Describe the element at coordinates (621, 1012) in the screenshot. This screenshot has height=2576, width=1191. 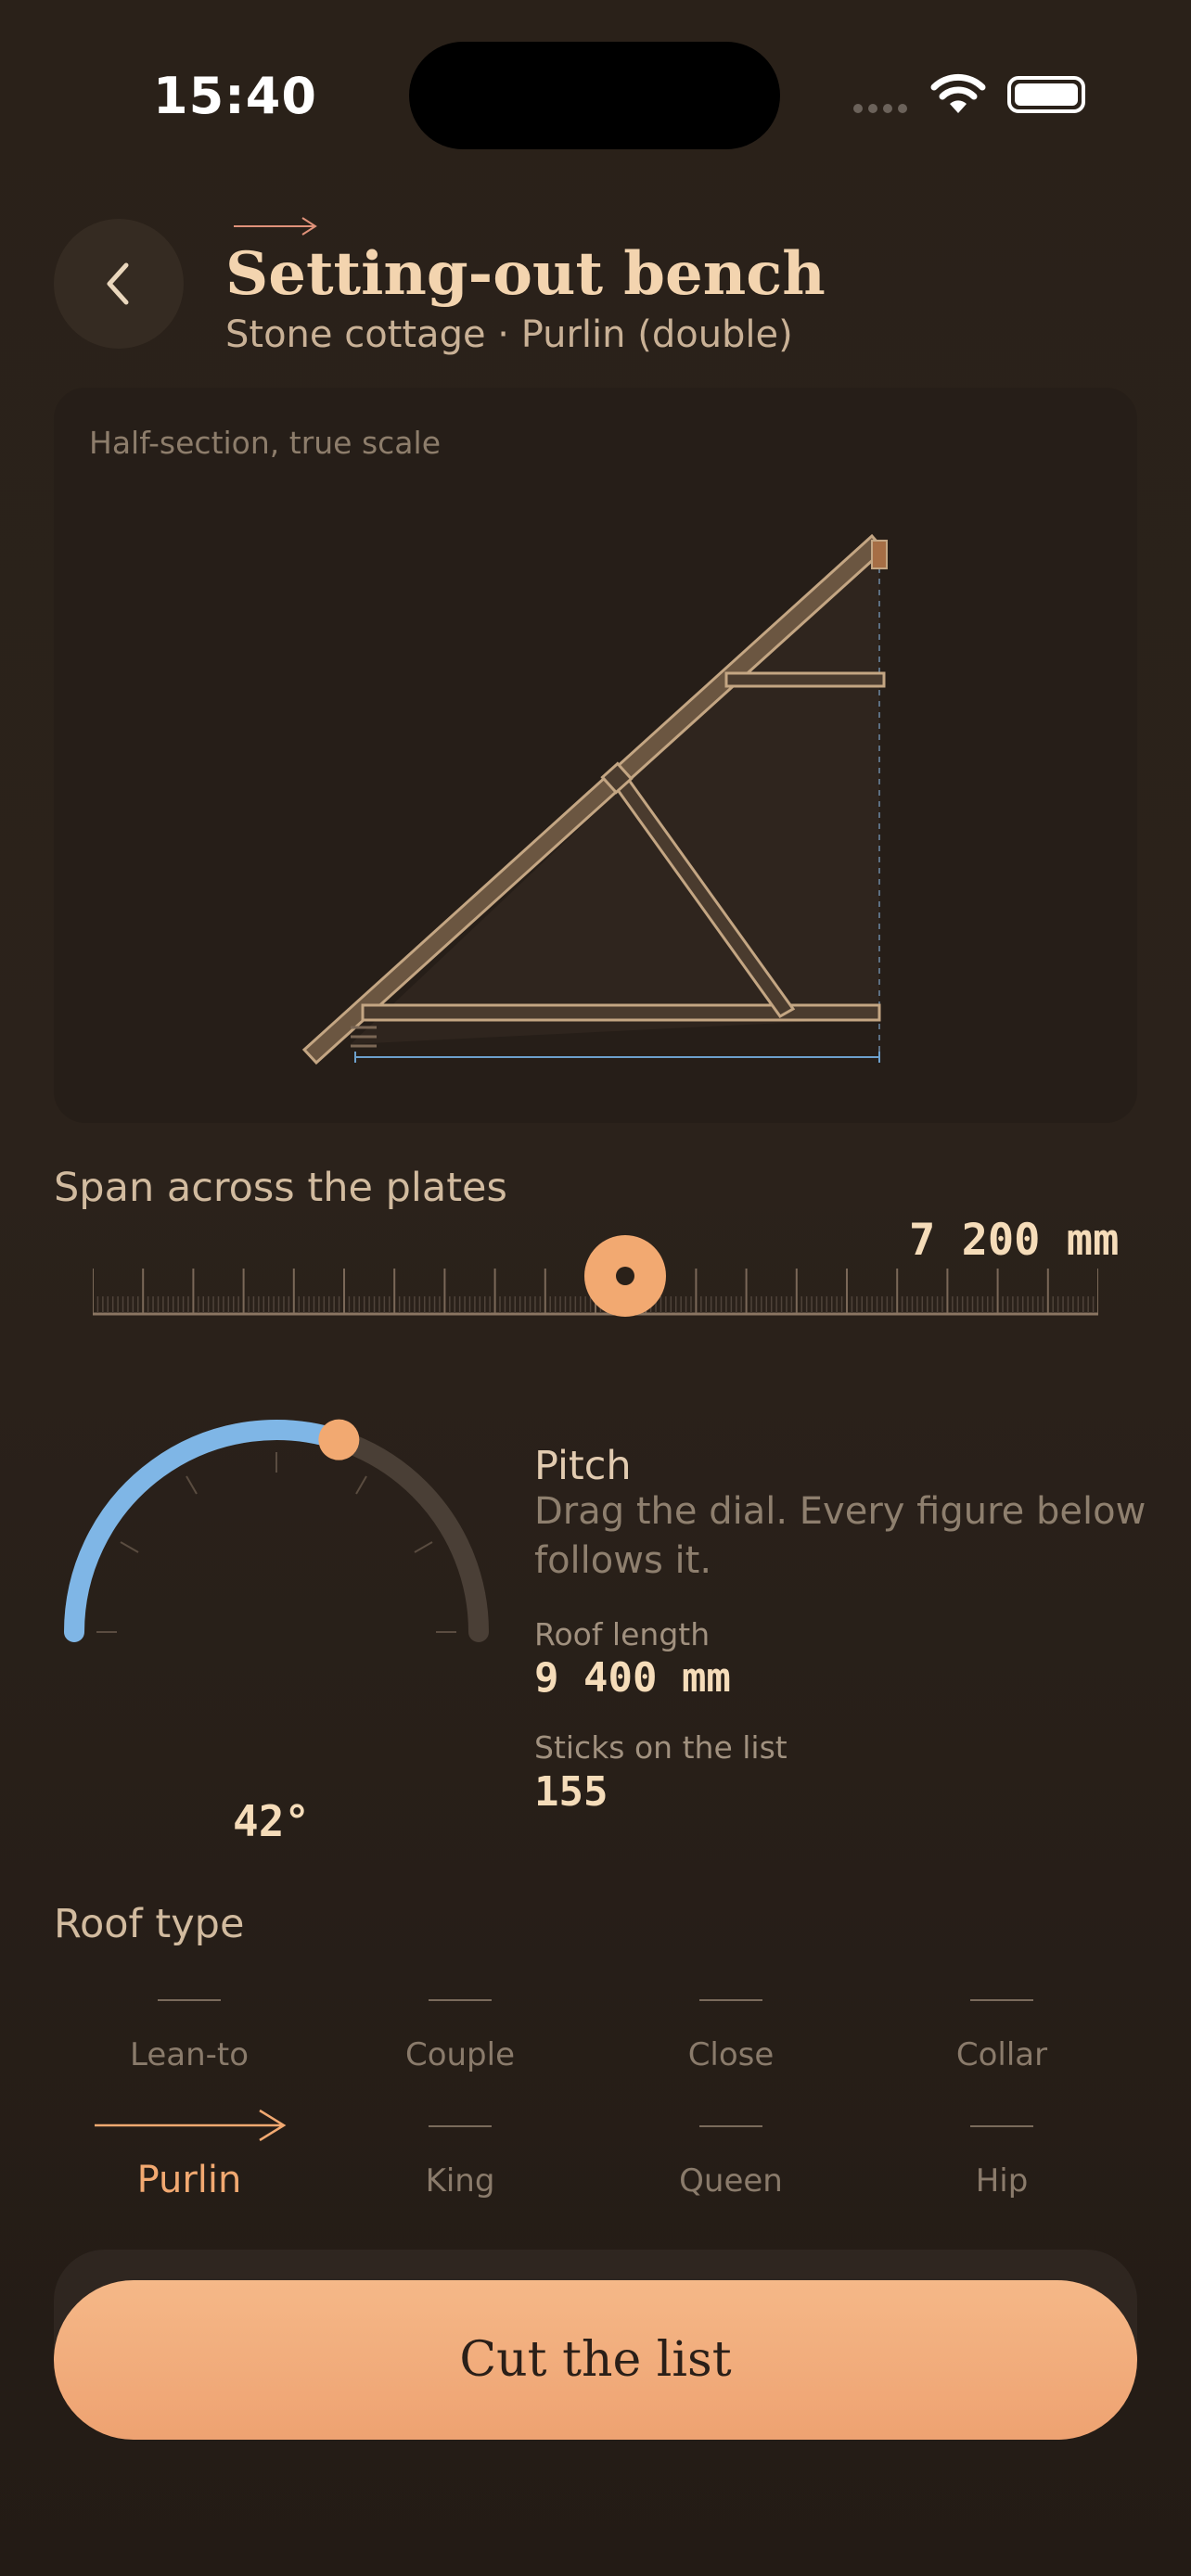
I see `tie-beam` at that location.